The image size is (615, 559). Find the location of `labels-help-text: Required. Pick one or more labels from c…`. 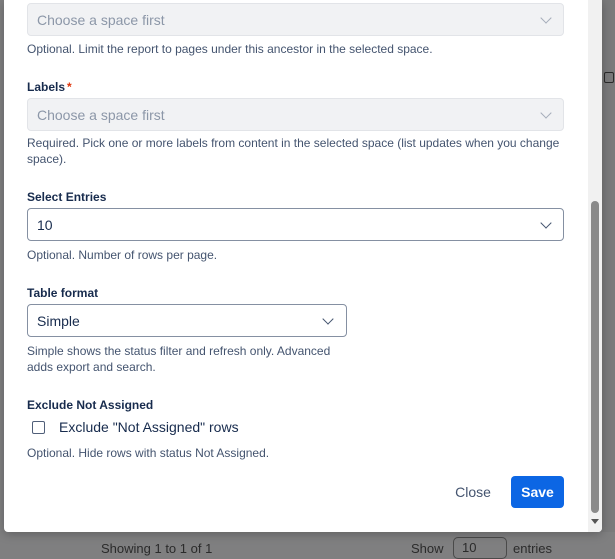

labels-help-text: Required. Pick one or more labels from c… is located at coordinates (293, 151).